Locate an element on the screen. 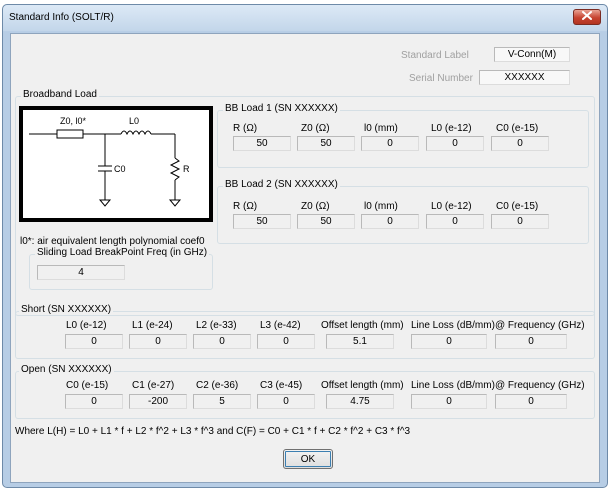 The width and height of the screenshot is (612, 493). close-button is located at coordinates (587, 17).